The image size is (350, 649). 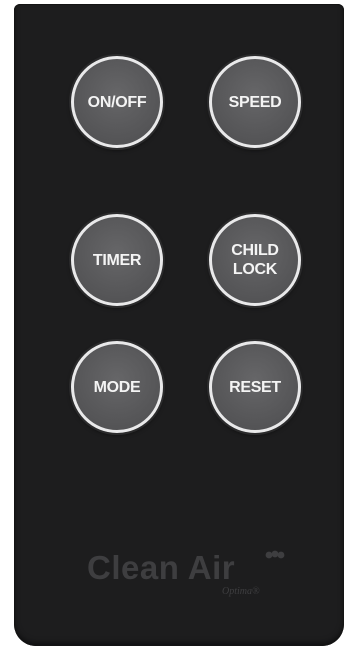 I want to click on child-lock-label: CHILD LOCK, so click(x=255, y=260).